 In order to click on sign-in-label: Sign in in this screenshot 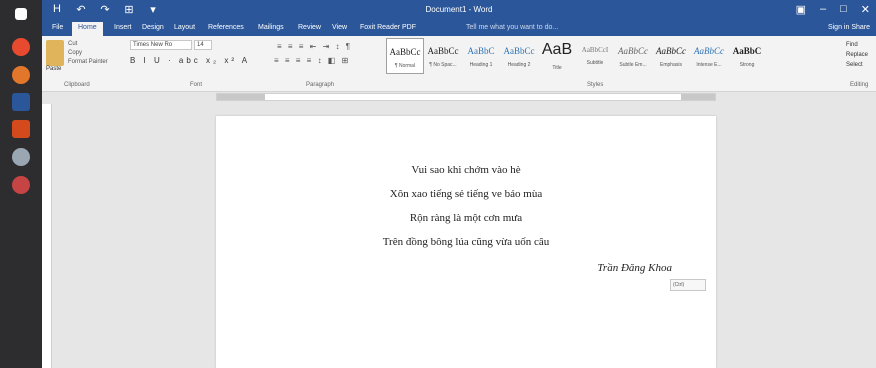, I will do `click(838, 27)`.